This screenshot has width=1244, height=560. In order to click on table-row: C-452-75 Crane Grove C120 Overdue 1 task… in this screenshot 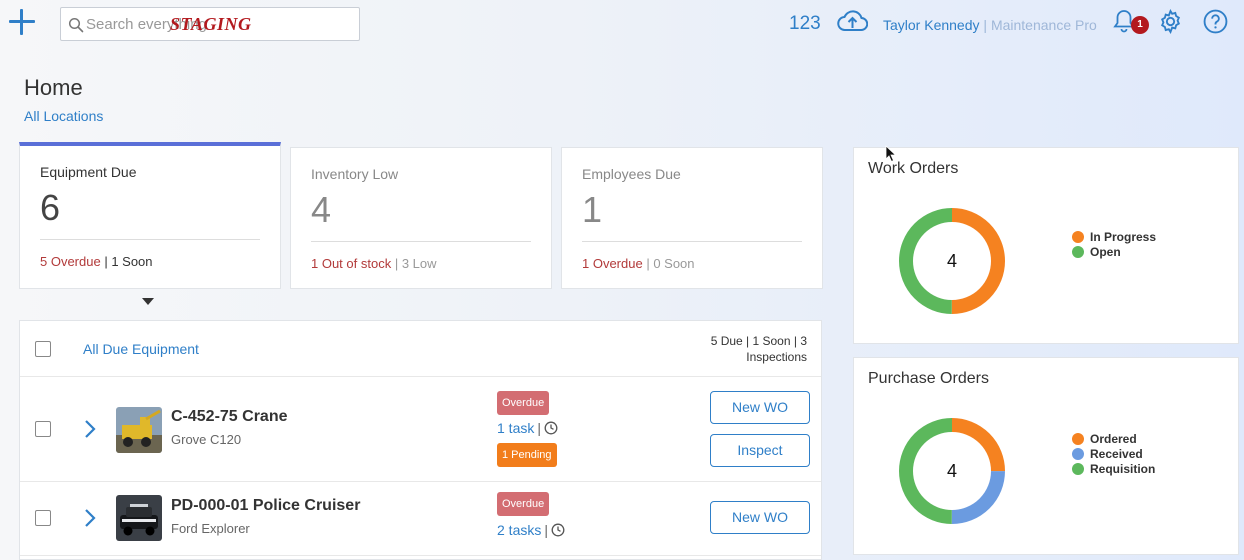, I will do `click(420, 429)`.